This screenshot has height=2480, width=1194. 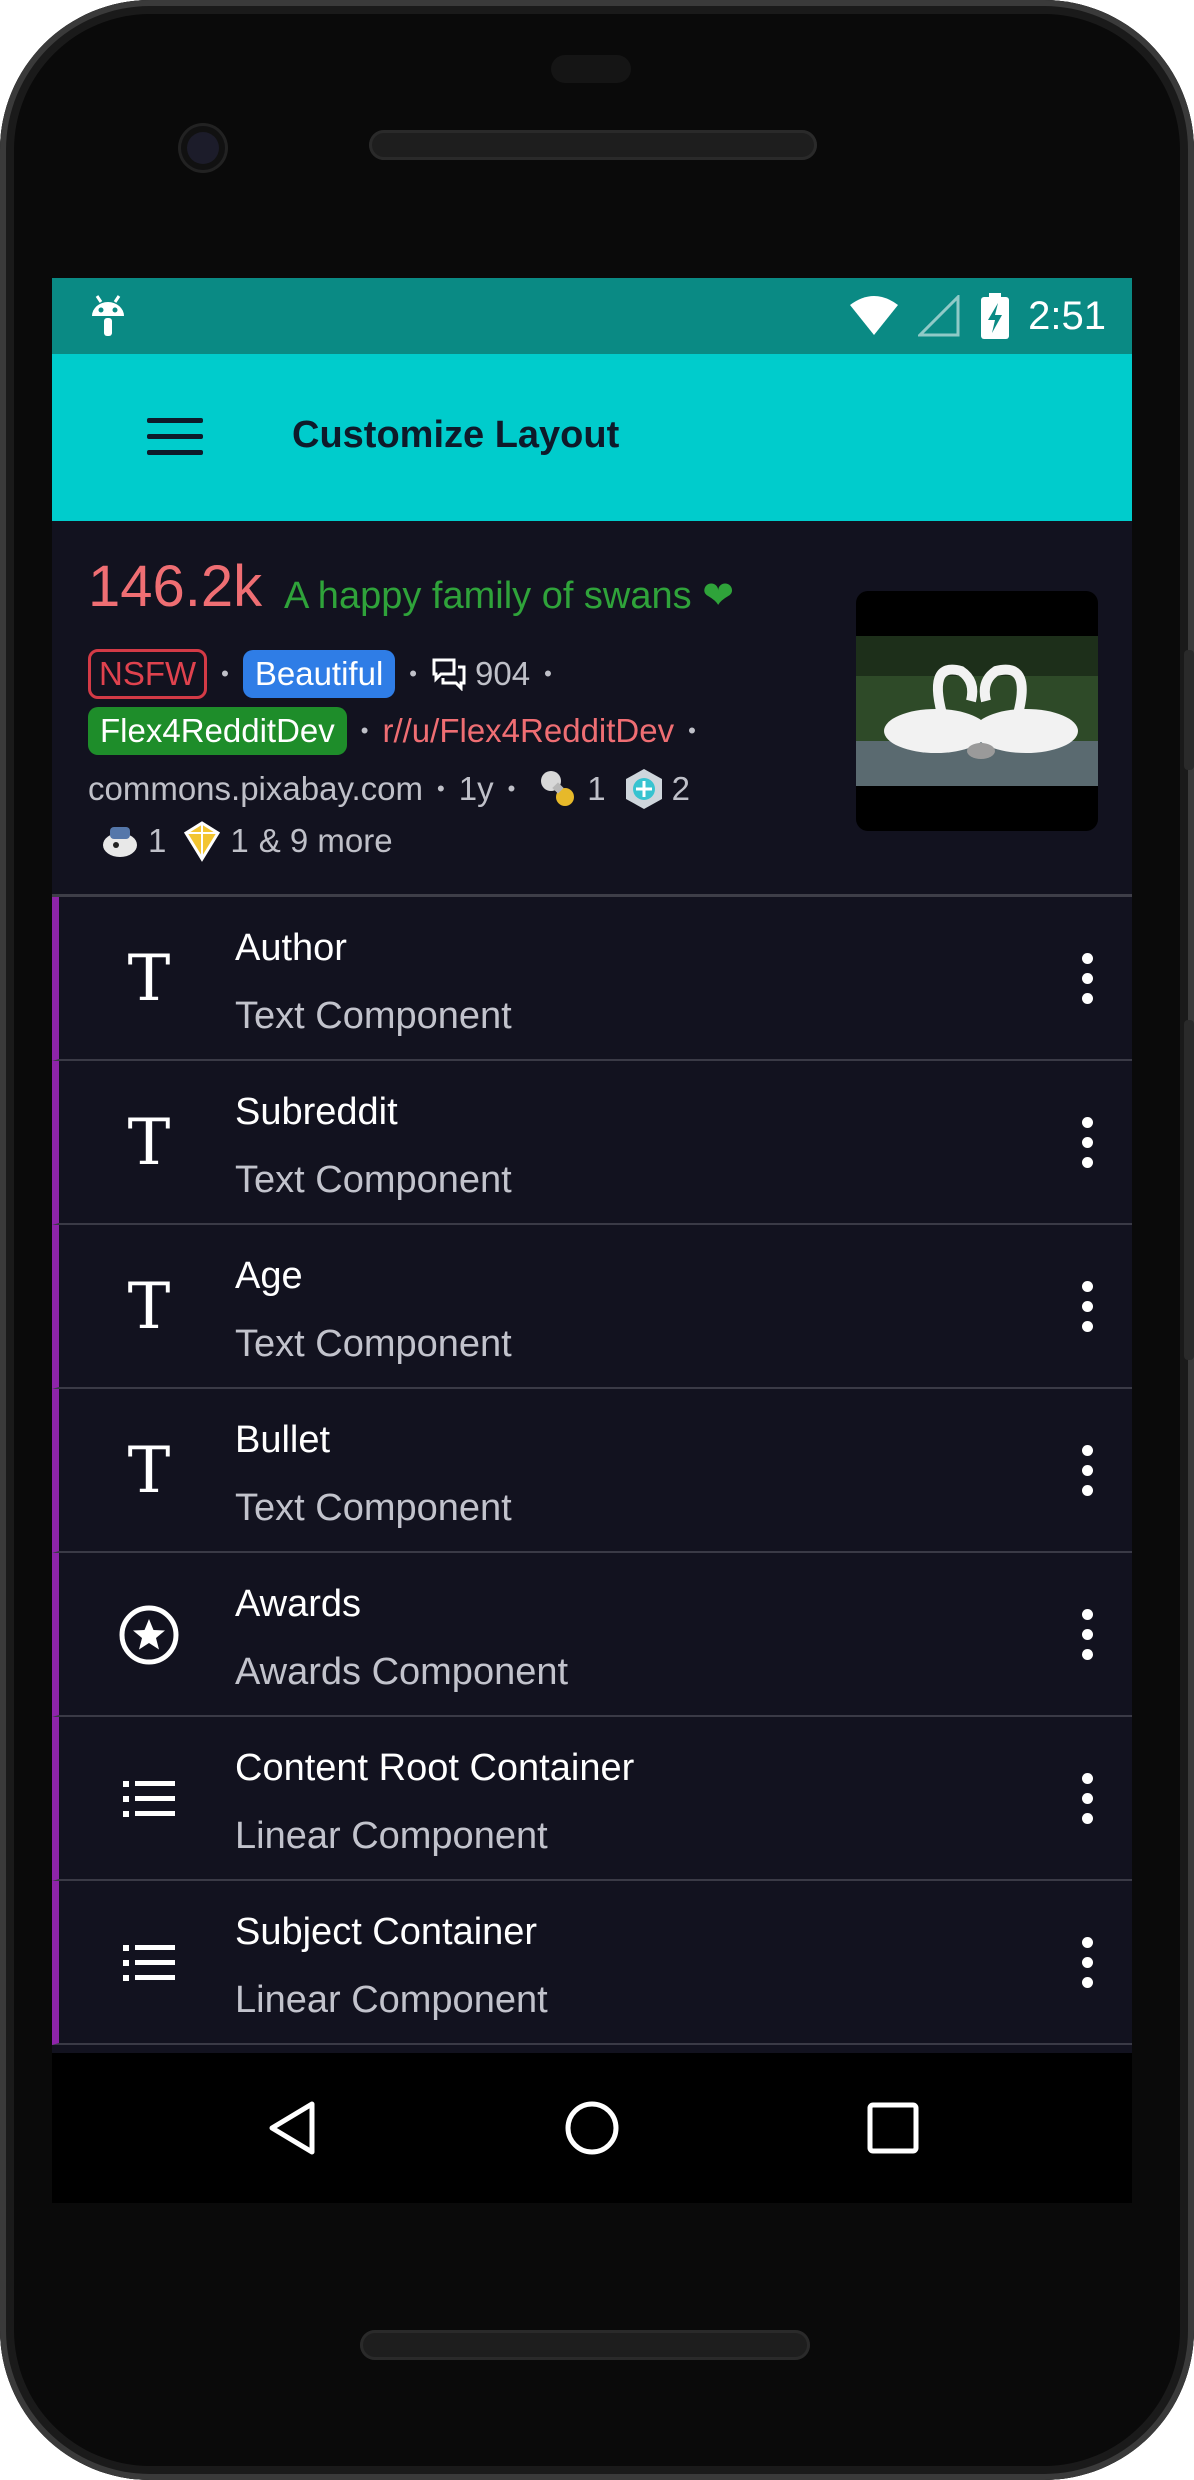 I want to click on award-count-2: 2, so click(x=680, y=788).